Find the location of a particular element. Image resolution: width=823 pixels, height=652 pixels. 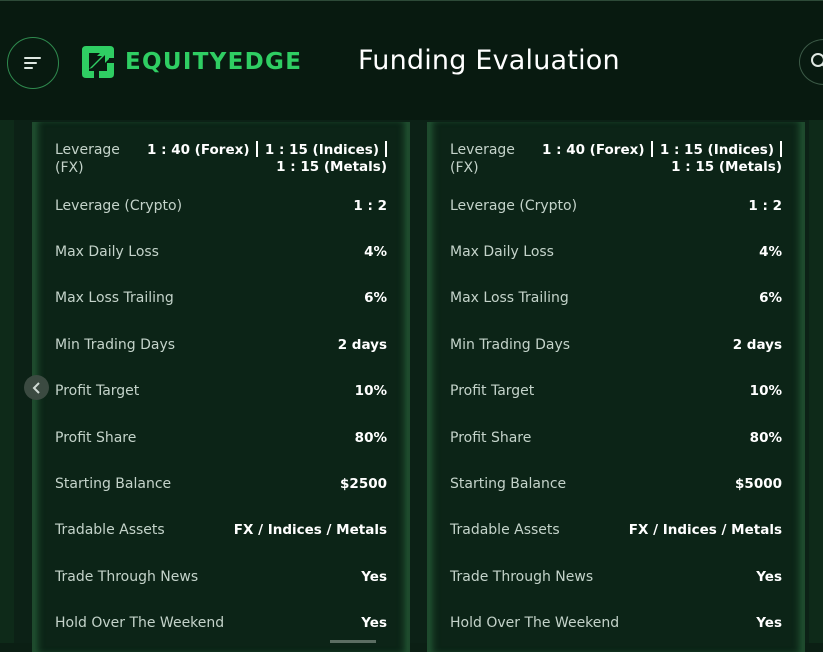

spec-row: Starting Balance $5000 is located at coordinates (616, 484).